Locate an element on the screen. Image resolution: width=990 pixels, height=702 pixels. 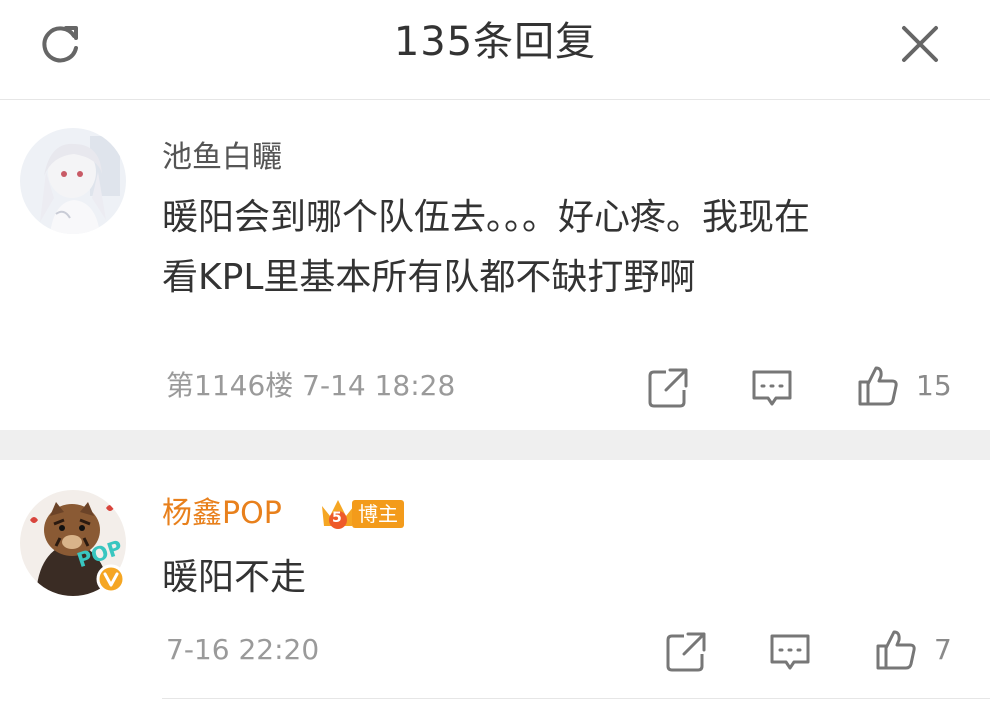
close-icon is located at coordinates (920, 44).